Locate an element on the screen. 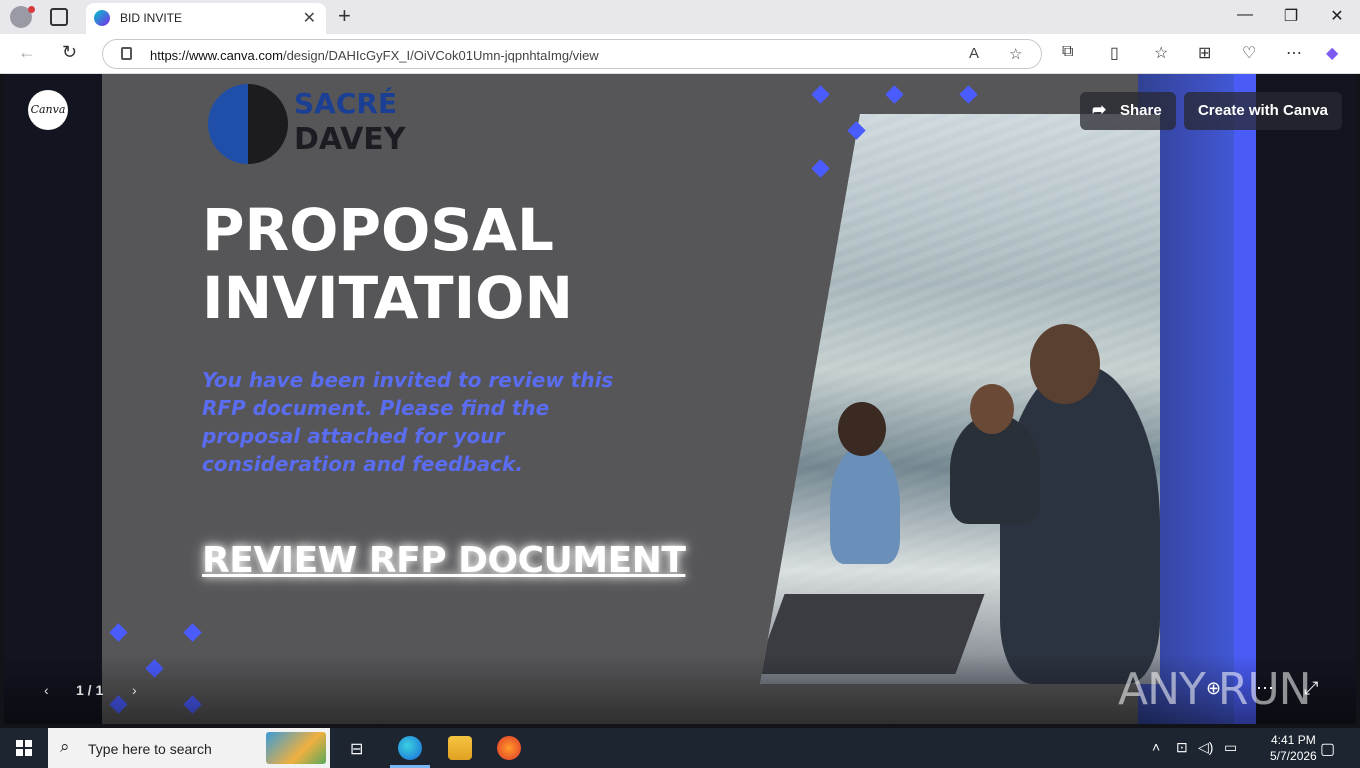 The image size is (1360, 768). collections-icon: ⊞ is located at coordinates (1204, 53).